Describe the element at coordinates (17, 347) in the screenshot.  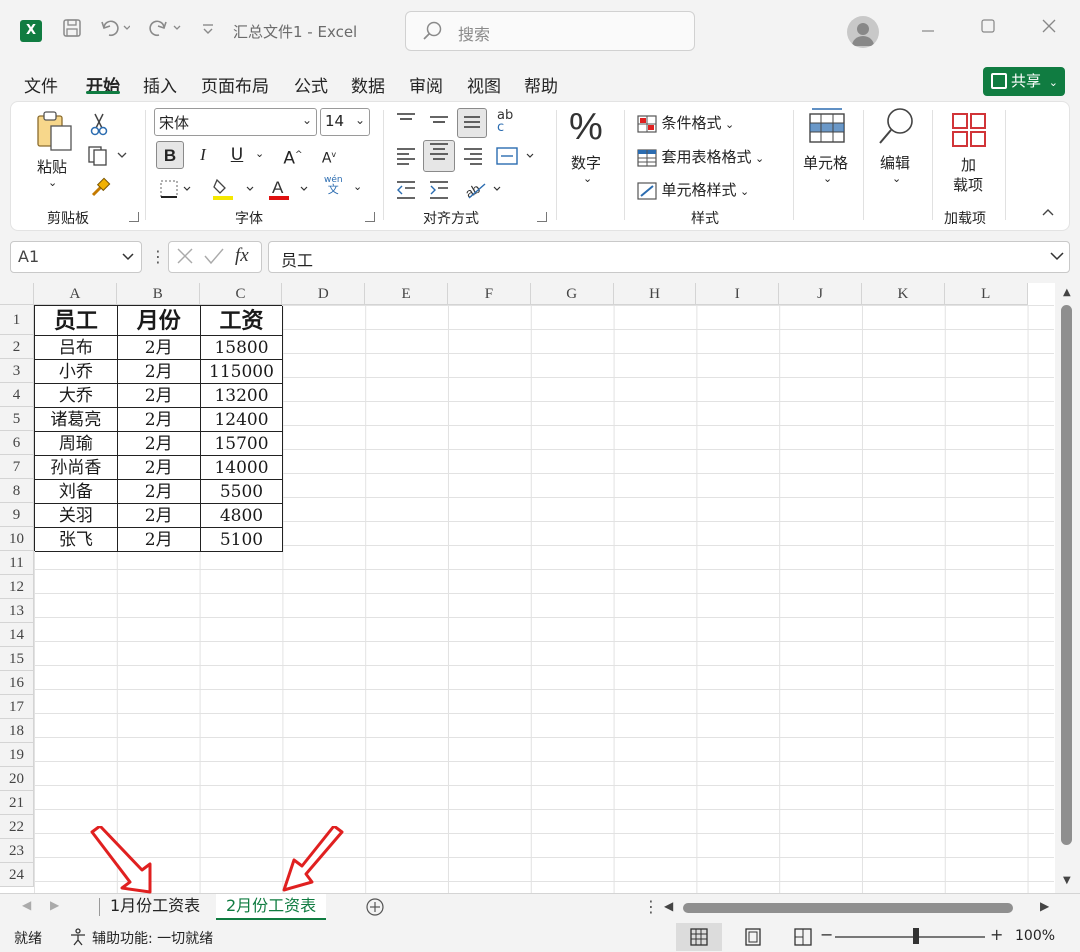
I see `row-header: 2` at that location.